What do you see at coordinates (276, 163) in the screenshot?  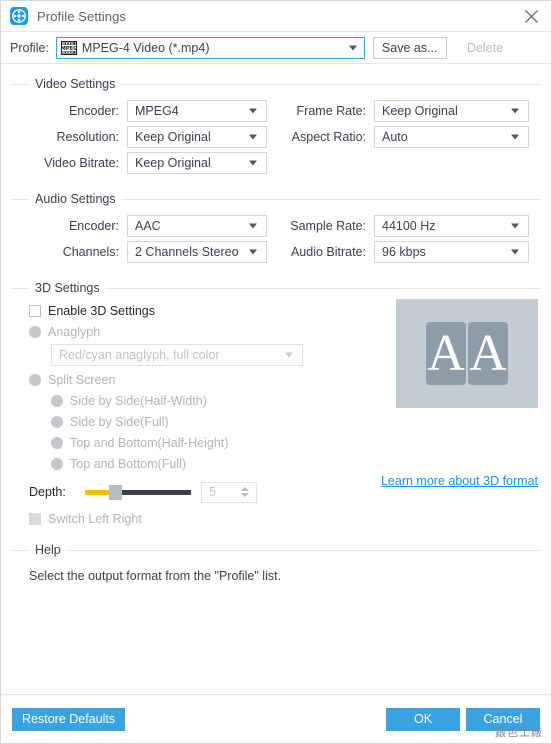 I see `video-row-3: Video Bitrate: Keep Original` at bounding box center [276, 163].